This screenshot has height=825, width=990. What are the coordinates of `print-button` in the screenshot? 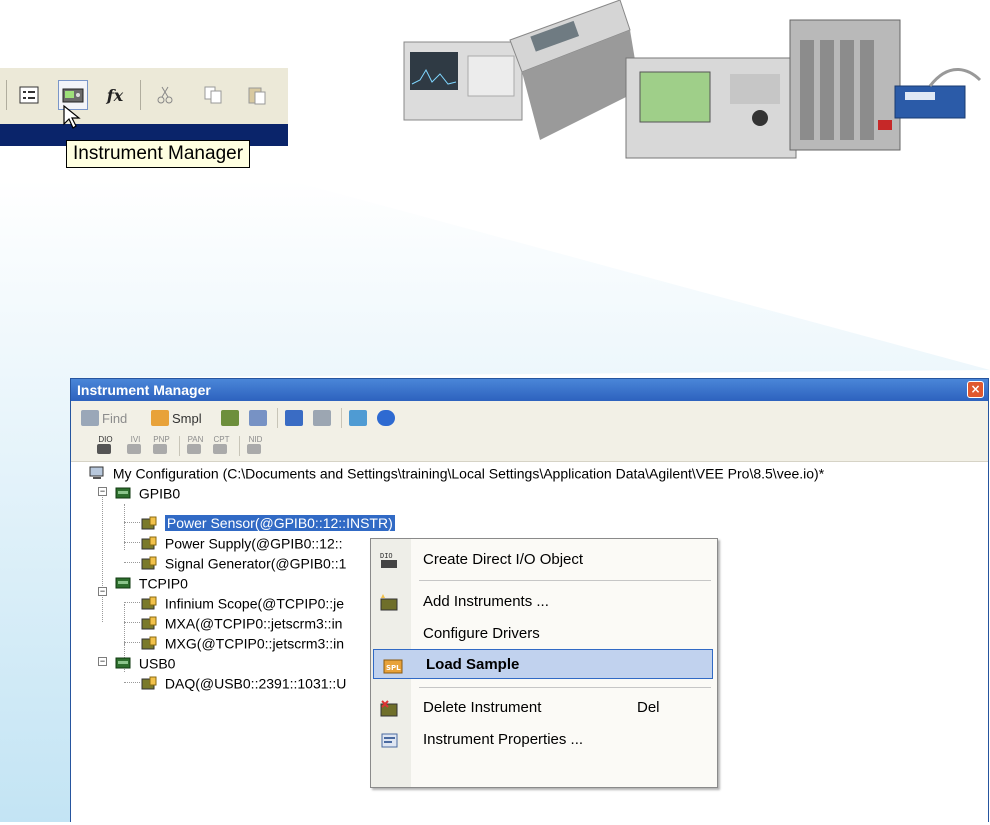 It's located at (323, 418).